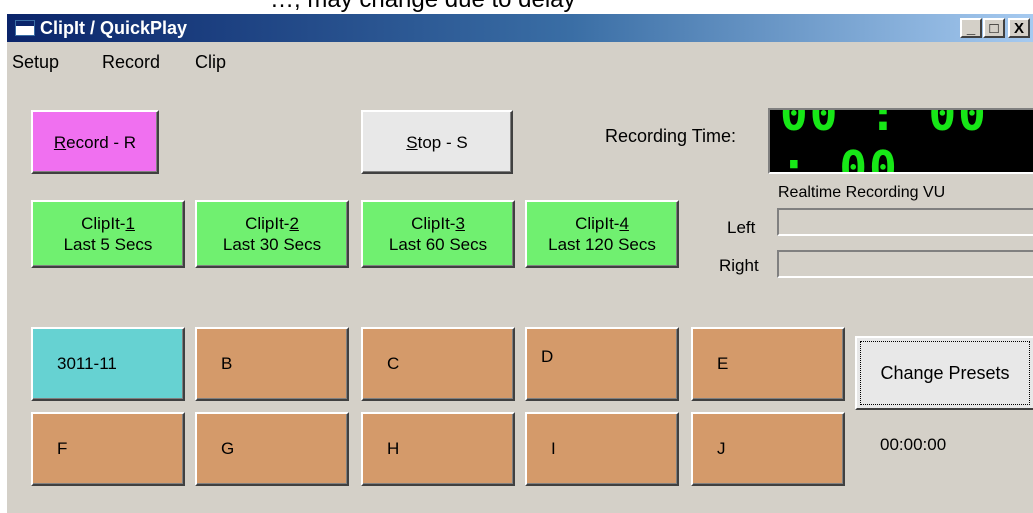  What do you see at coordinates (433, 223) in the screenshot?
I see `clipit-3-prefix: ClipIt-` at bounding box center [433, 223].